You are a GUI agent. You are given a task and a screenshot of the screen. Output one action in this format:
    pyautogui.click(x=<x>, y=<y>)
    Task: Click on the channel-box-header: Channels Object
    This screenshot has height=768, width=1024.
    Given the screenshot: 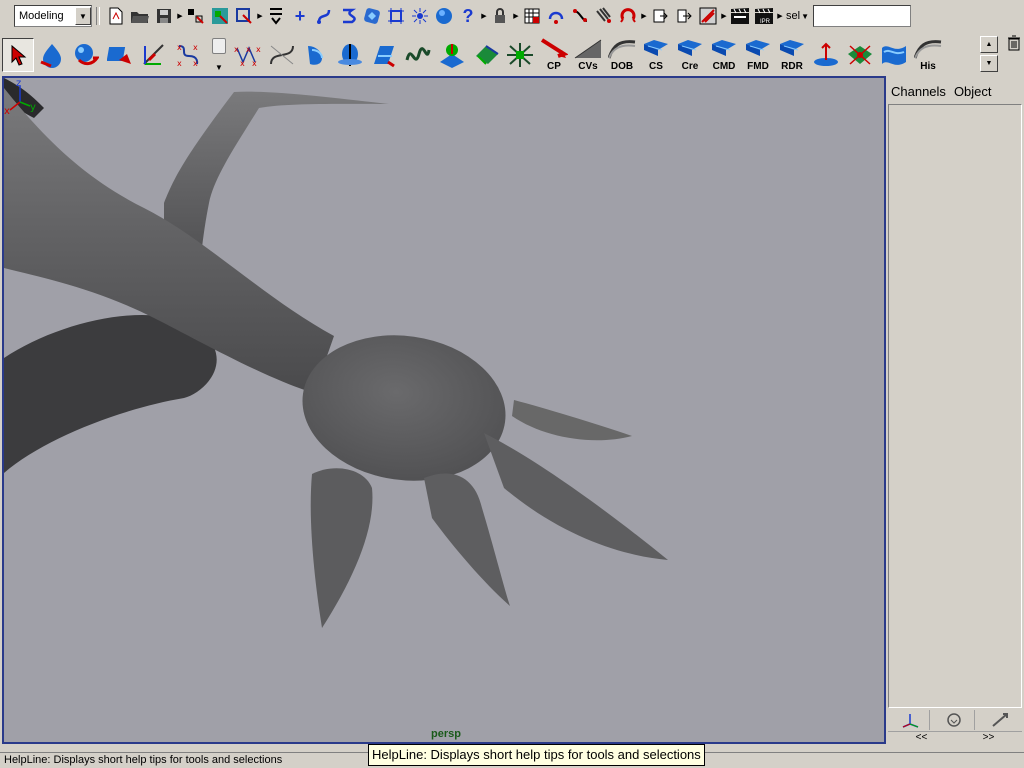 What is the action you would take?
    pyautogui.click(x=956, y=91)
    